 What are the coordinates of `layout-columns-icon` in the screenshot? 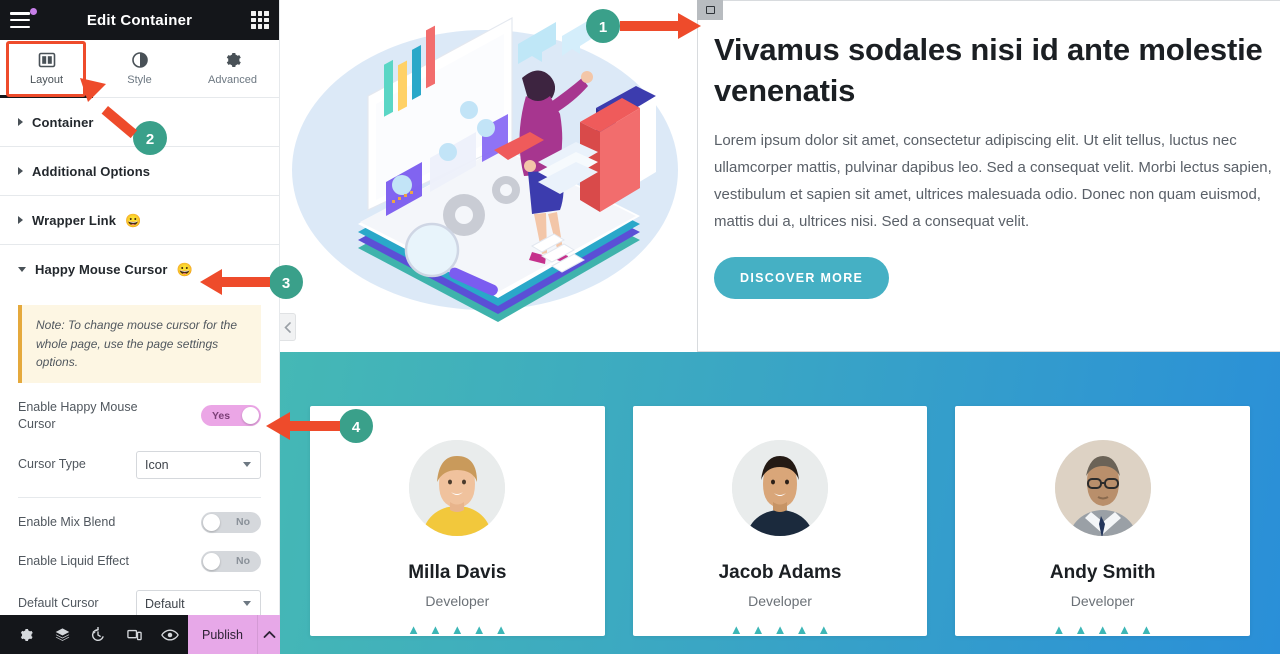 It's located at (46, 60).